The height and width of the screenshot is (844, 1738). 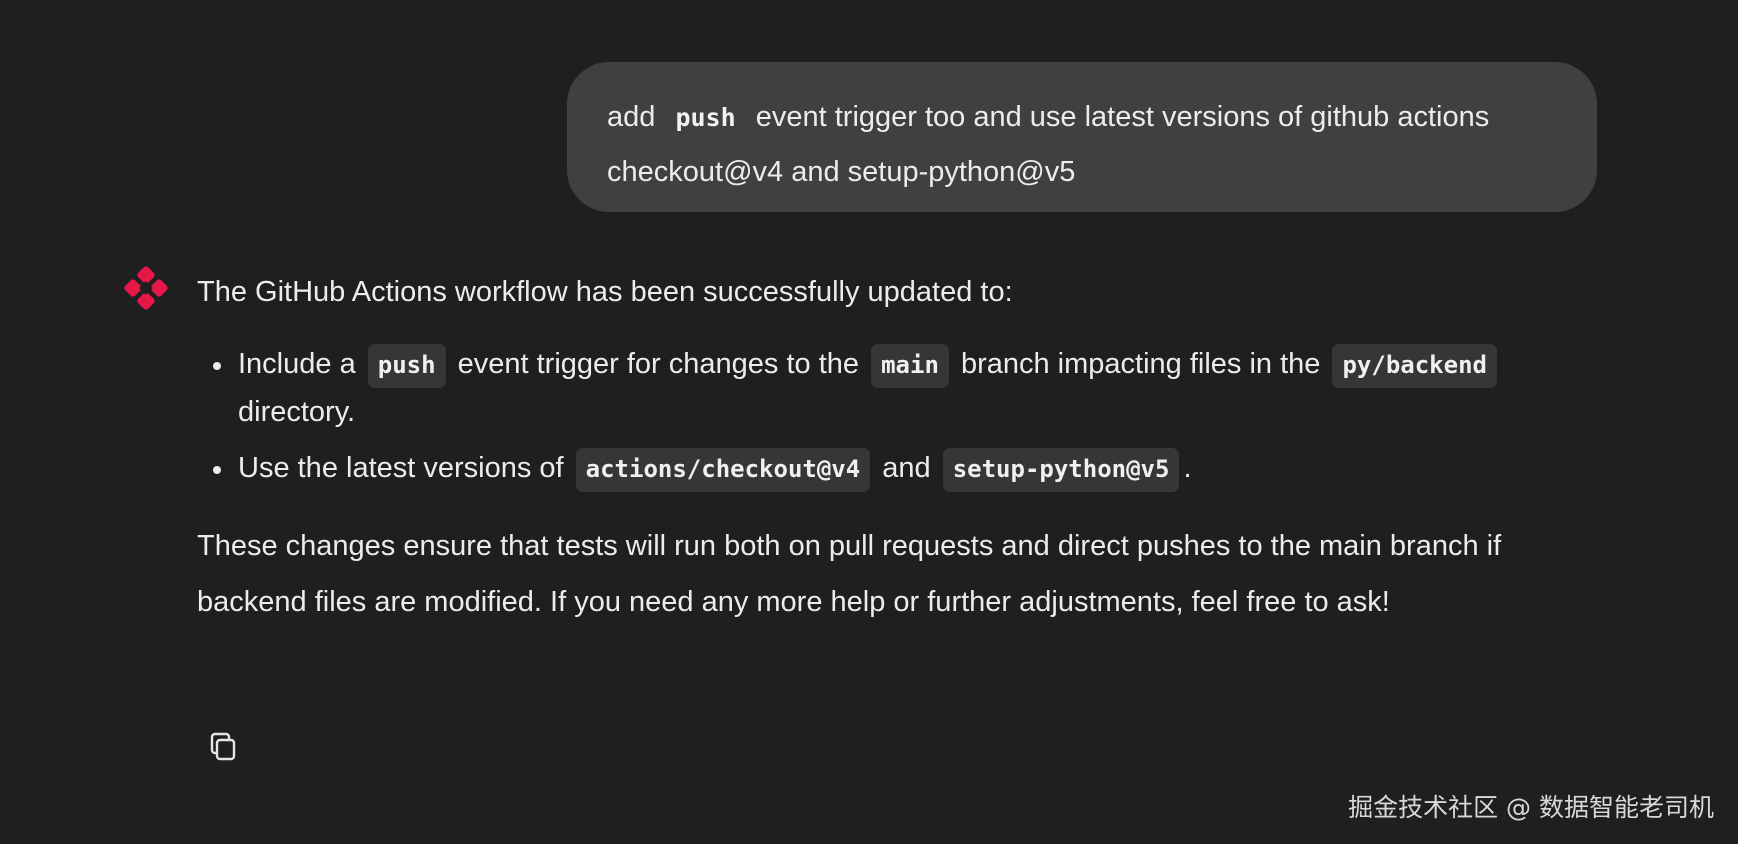 I want to click on inline-code: setup-python@v5, so click(x=1061, y=470).